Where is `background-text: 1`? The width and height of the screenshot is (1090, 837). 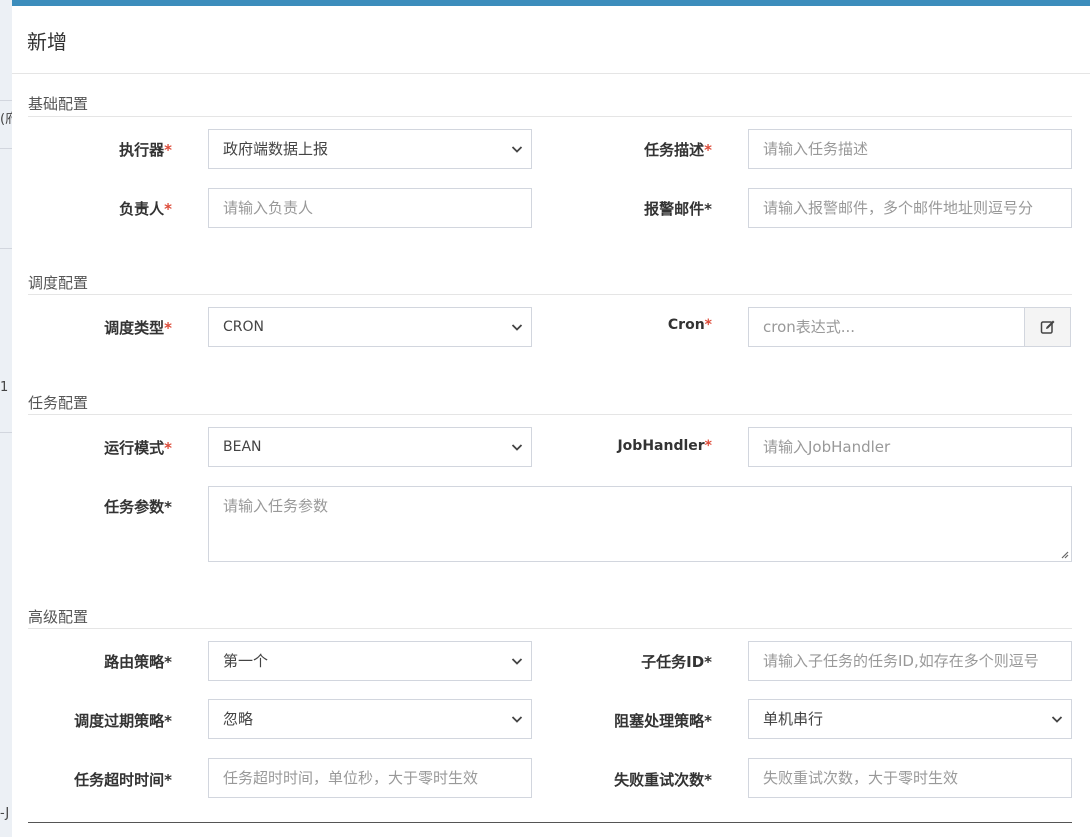 background-text: 1 is located at coordinates (4, 387).